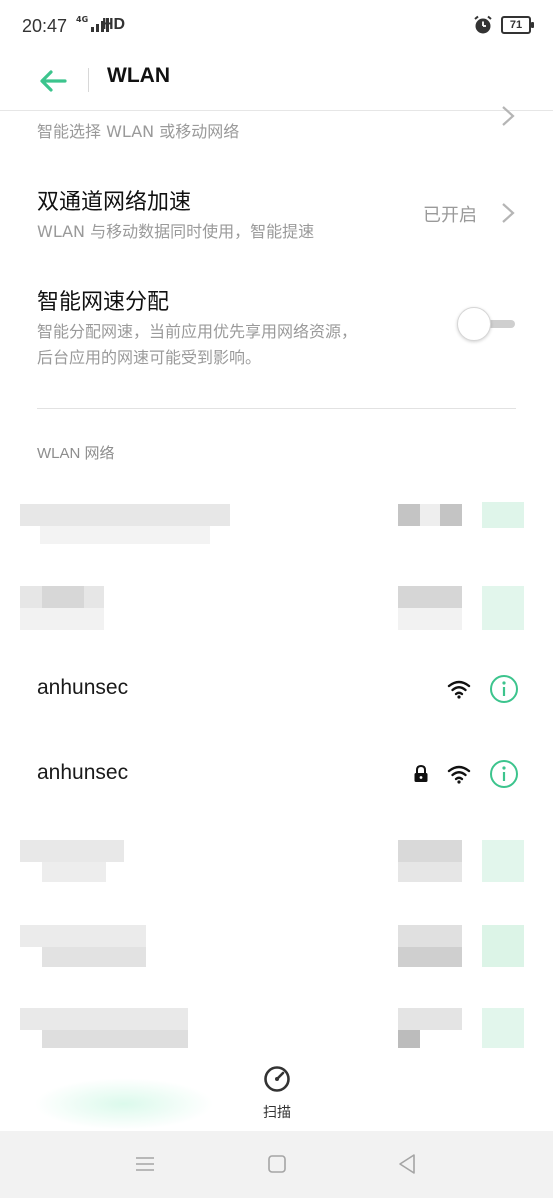  I want to click on menu-icon, so click(145, 1164).